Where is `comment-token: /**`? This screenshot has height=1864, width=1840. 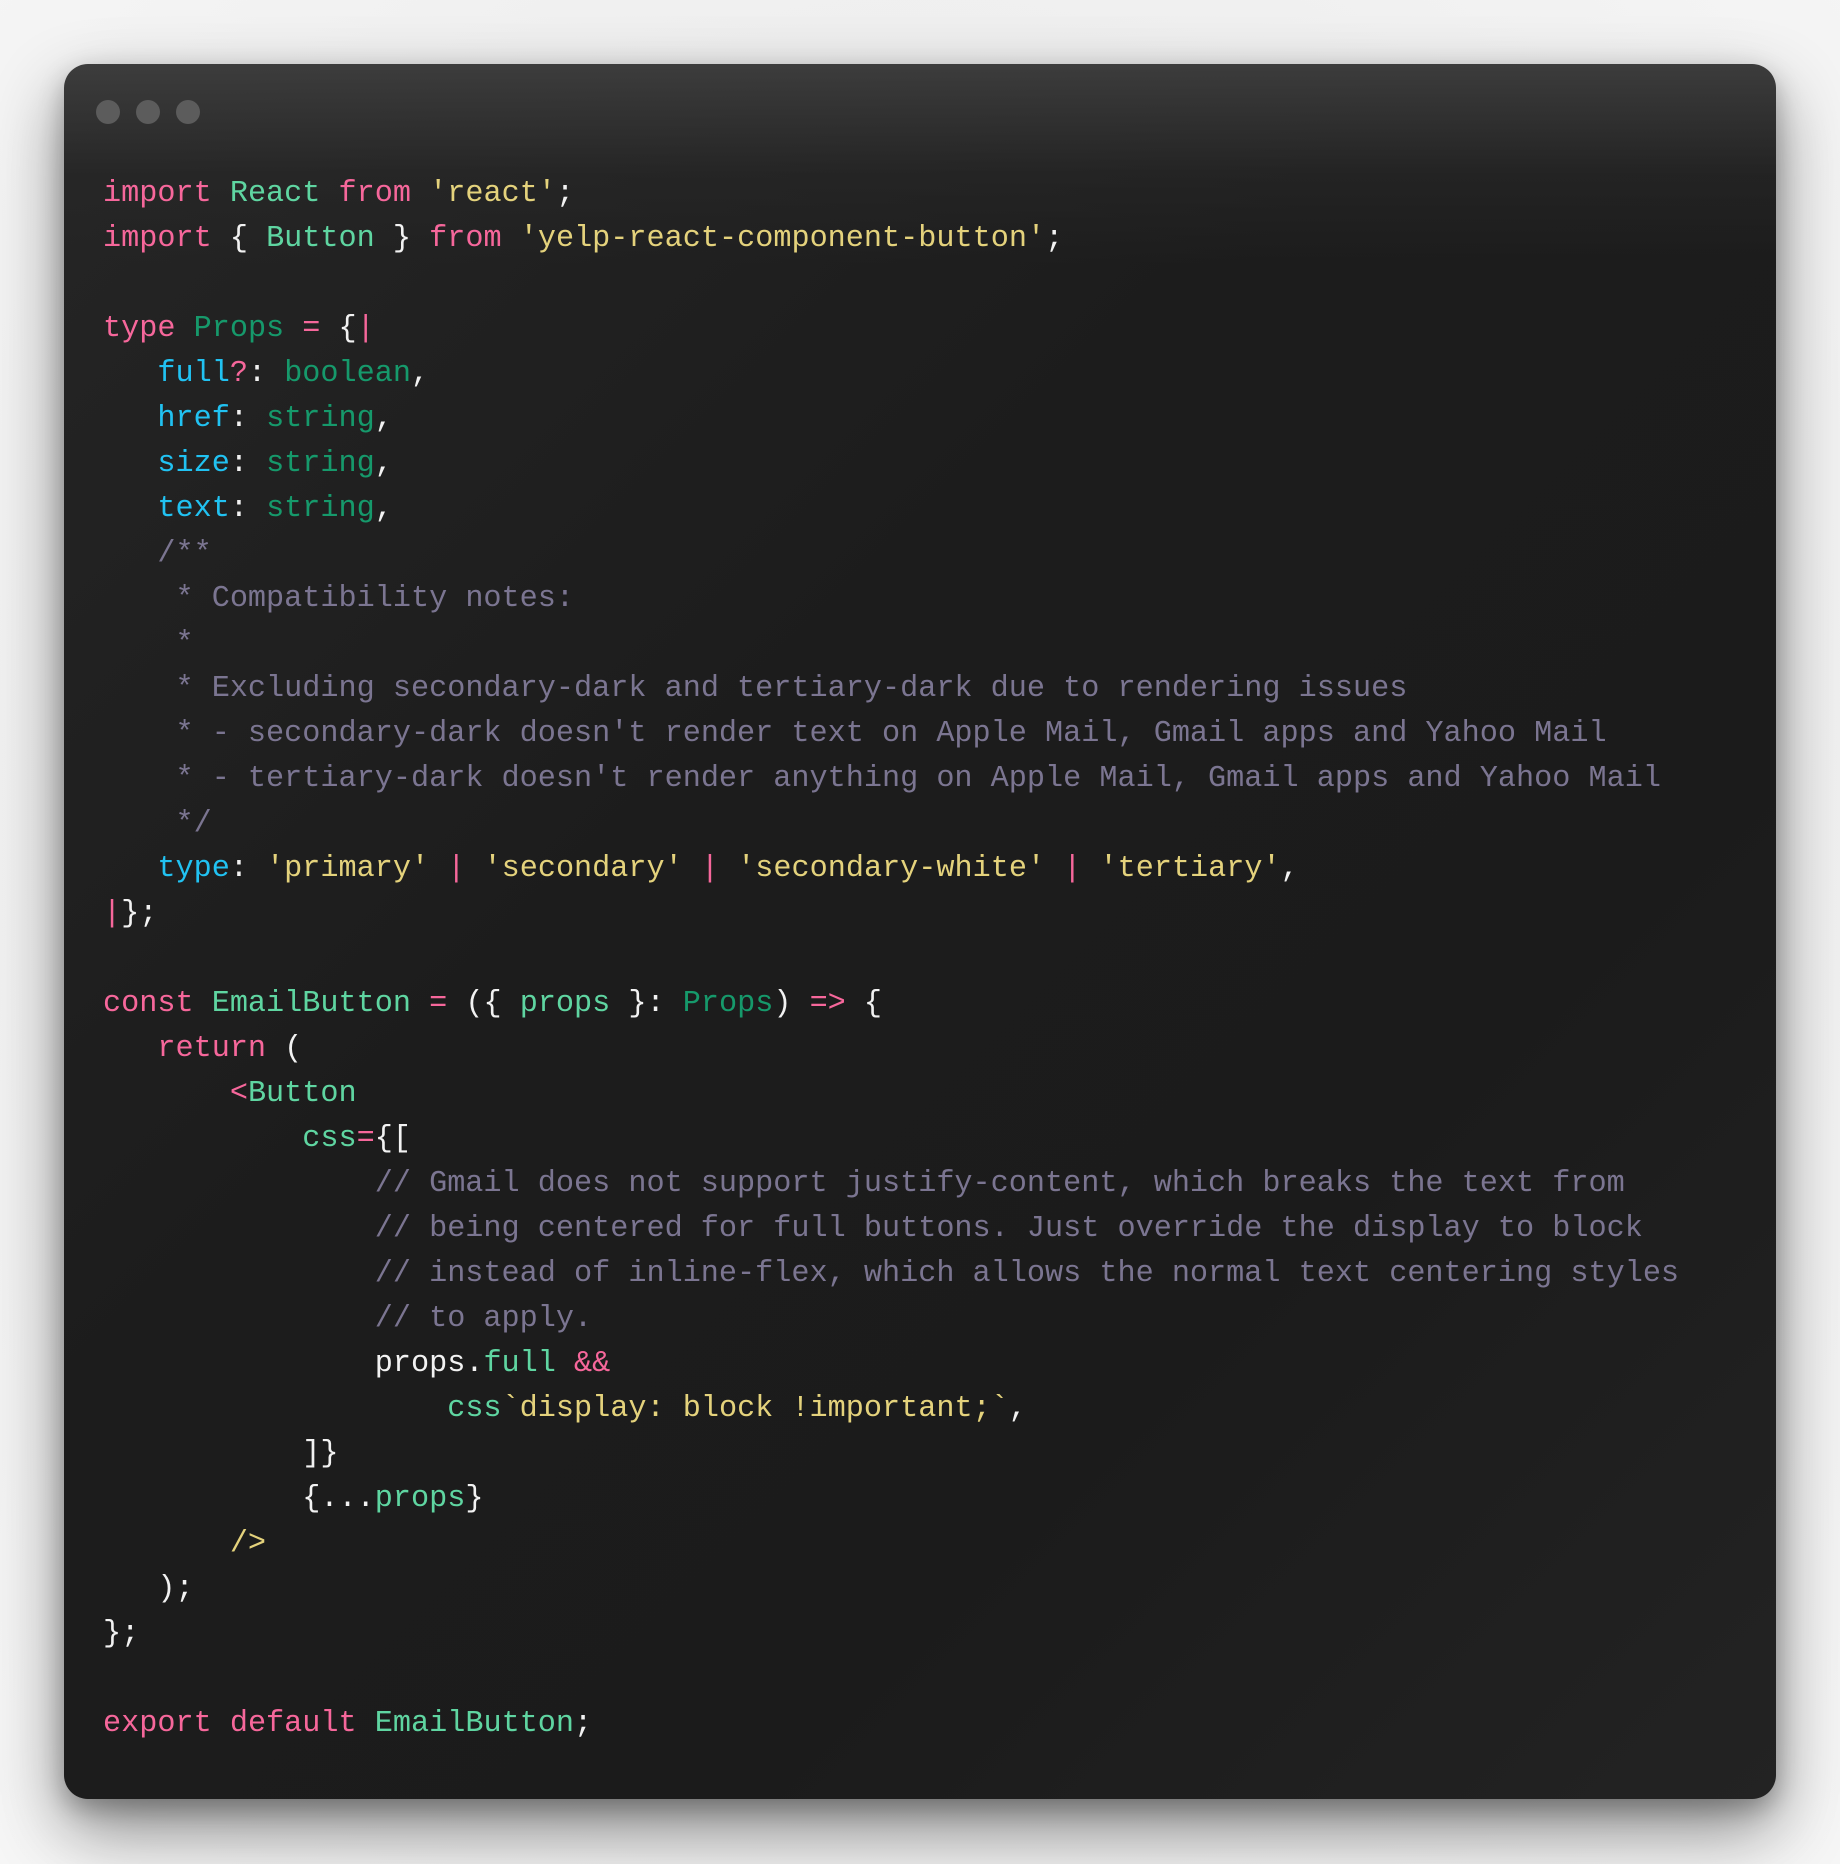
comment-token: /** is located at coordinates (184, 554).